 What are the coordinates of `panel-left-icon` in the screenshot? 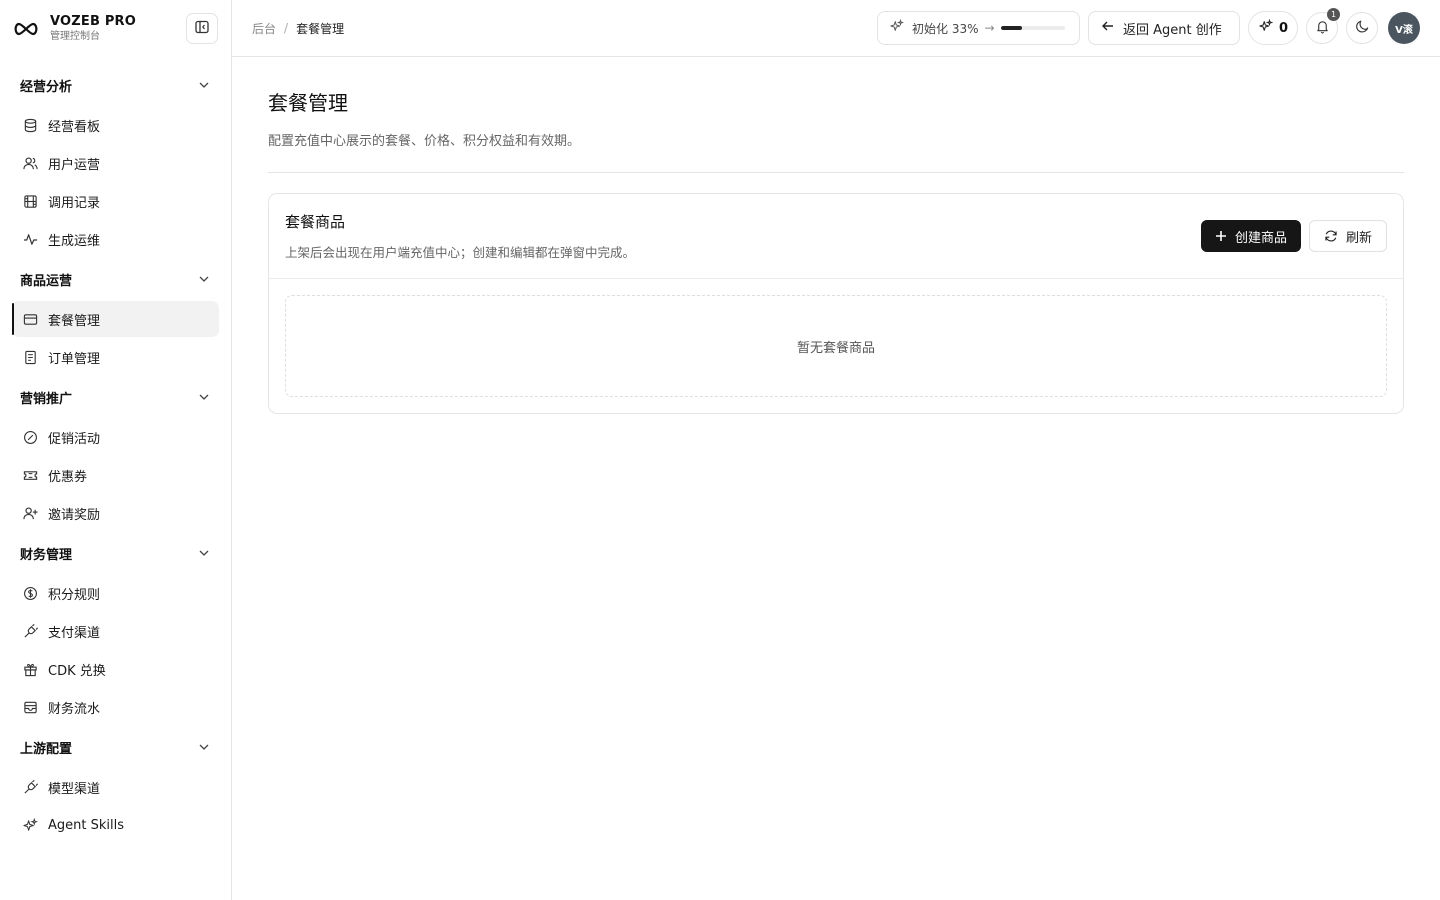 It's located at (202, 29).